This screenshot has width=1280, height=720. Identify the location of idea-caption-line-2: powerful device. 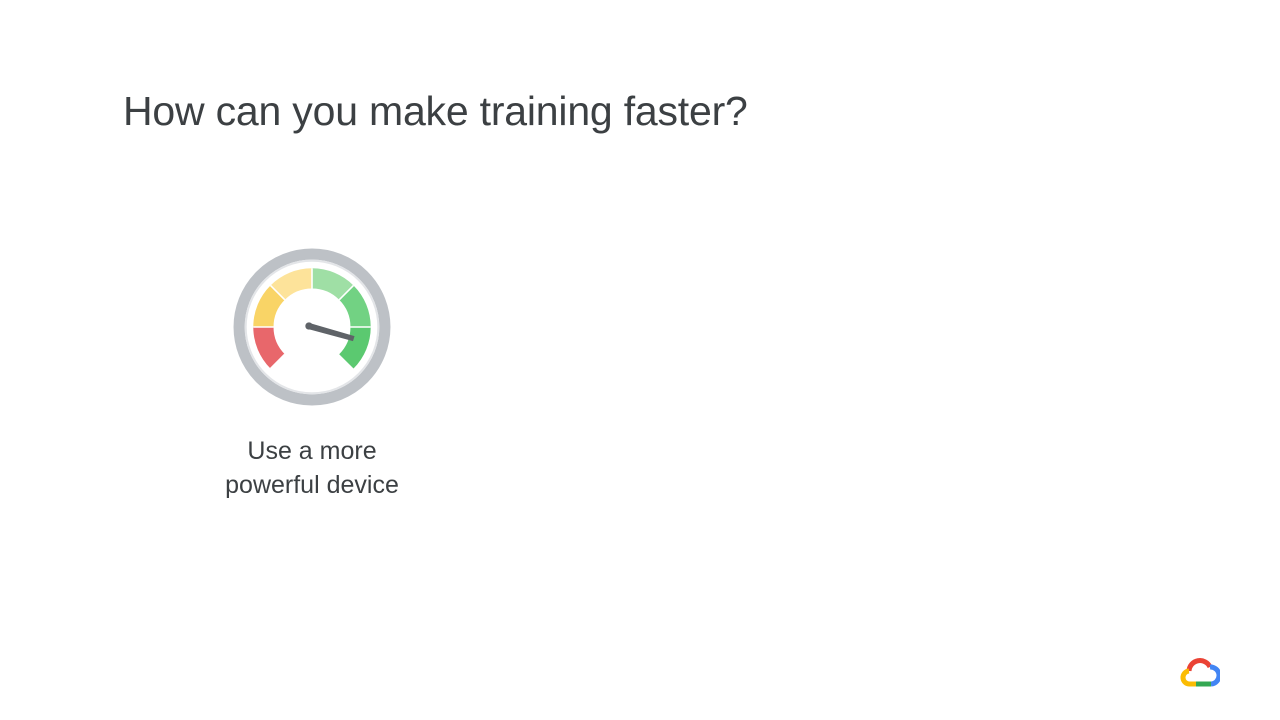
(312, 485).